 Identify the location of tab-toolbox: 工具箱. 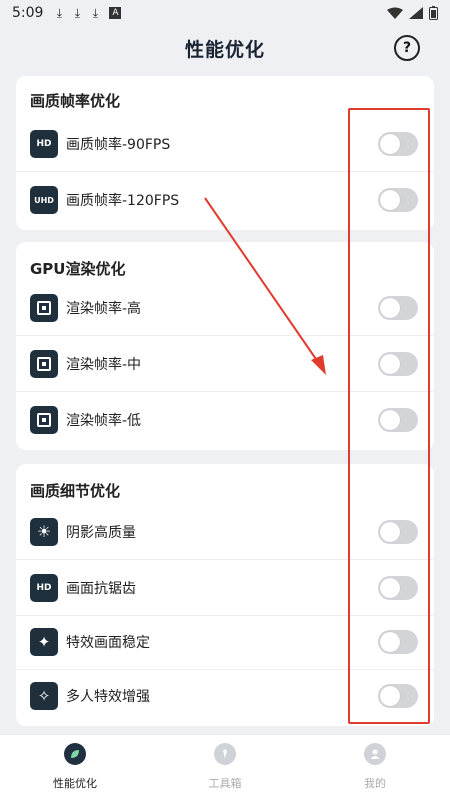
(225, 767).